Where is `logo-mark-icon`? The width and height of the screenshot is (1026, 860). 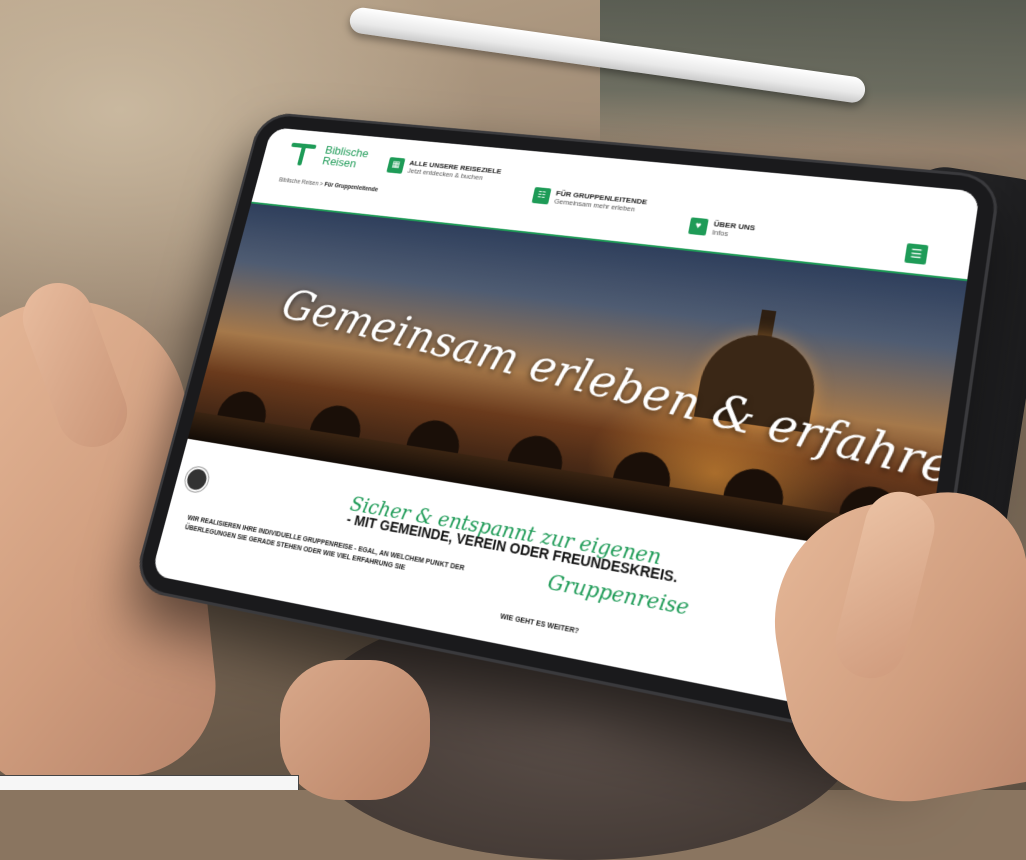
logo-mark-icon is located at coordinates (301, 153).